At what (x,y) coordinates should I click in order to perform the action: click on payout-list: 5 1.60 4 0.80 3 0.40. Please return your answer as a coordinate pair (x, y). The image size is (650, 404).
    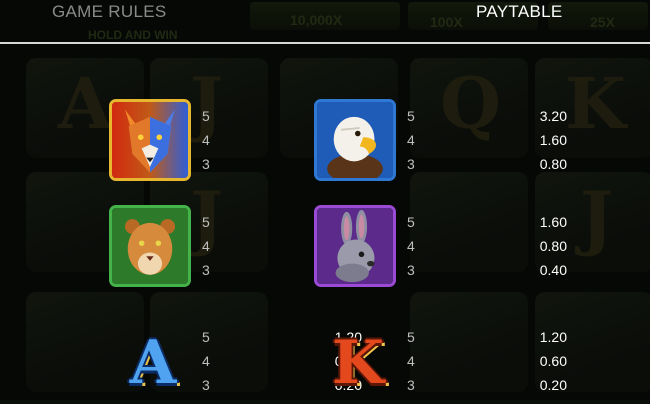
    Looking at the image, I should click on (487, 246).